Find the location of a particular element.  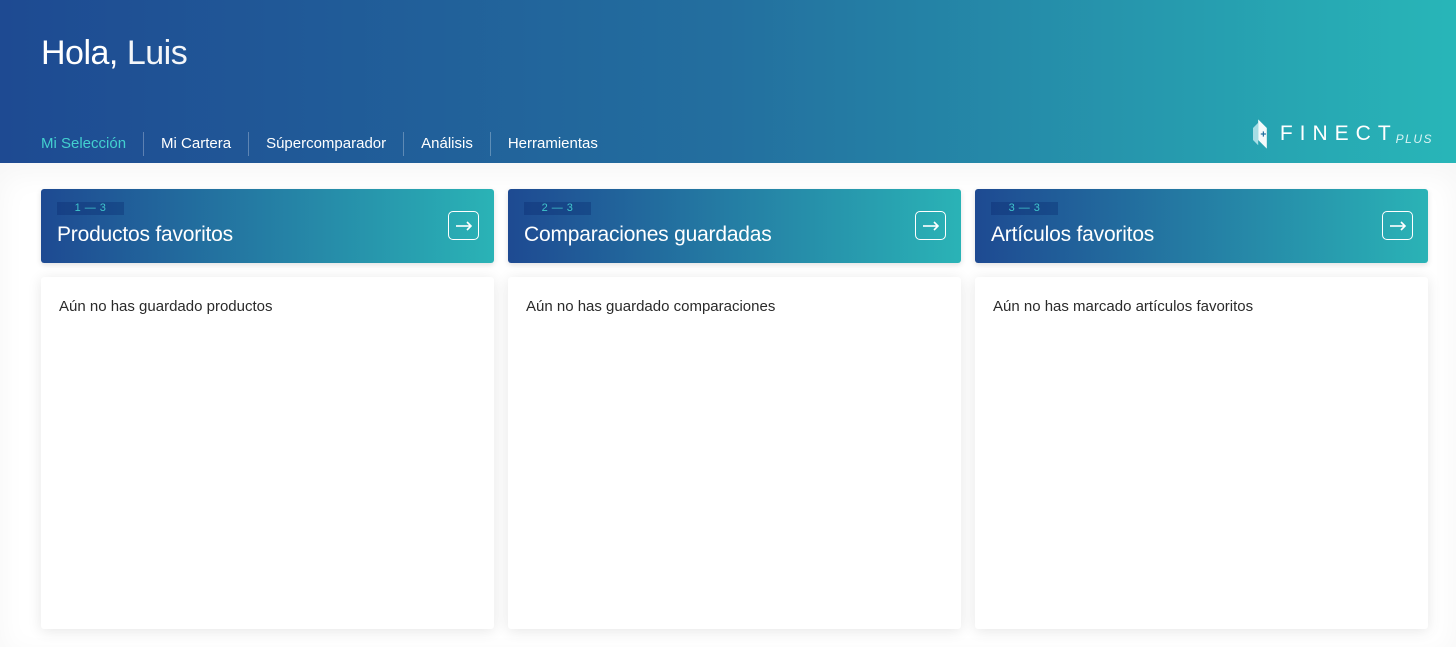

empty-message: Aún no has guardado comparaciones is located at coordinates (651, 306).